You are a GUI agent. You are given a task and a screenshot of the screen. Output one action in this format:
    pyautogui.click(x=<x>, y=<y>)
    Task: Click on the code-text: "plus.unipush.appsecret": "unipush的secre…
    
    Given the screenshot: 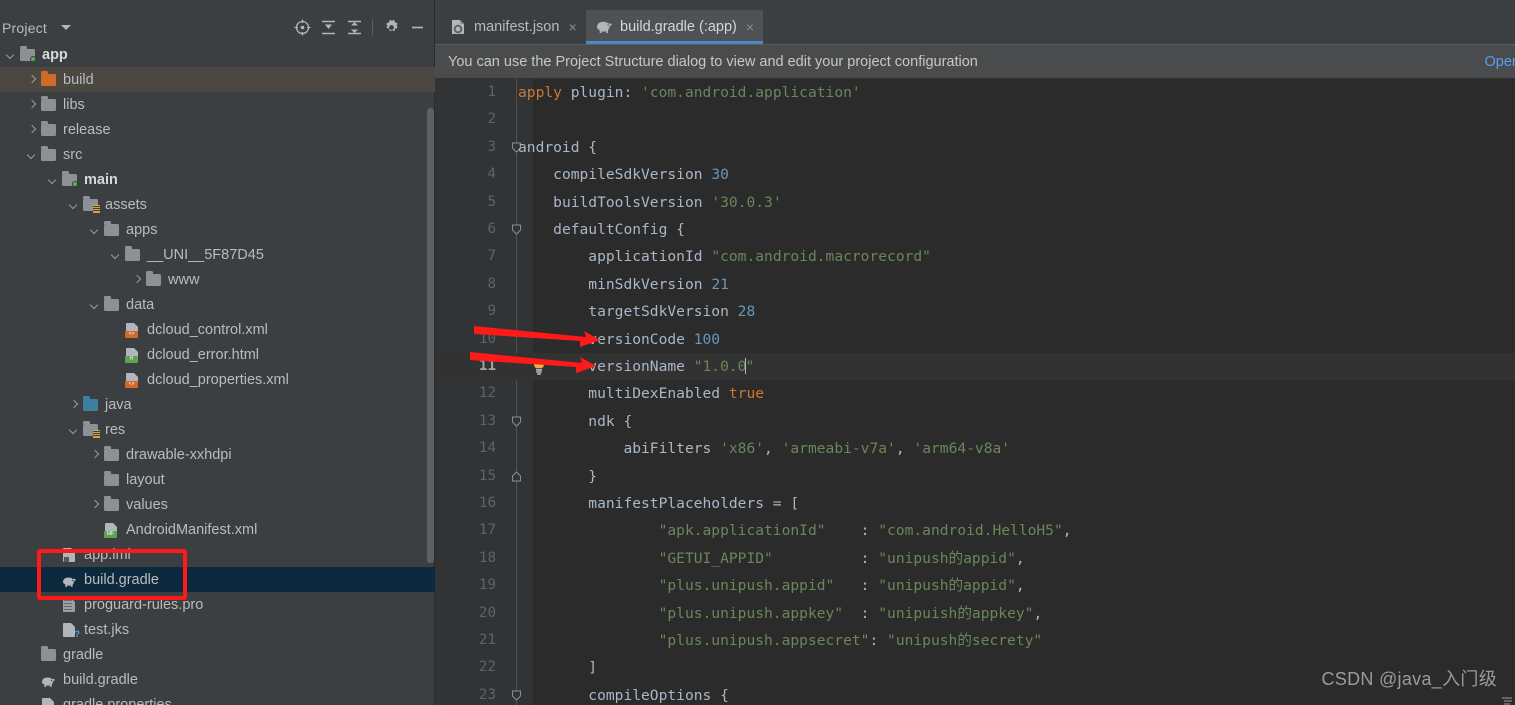 What is the action you would take?
    pyautogui.click(x=833, y=640)
    